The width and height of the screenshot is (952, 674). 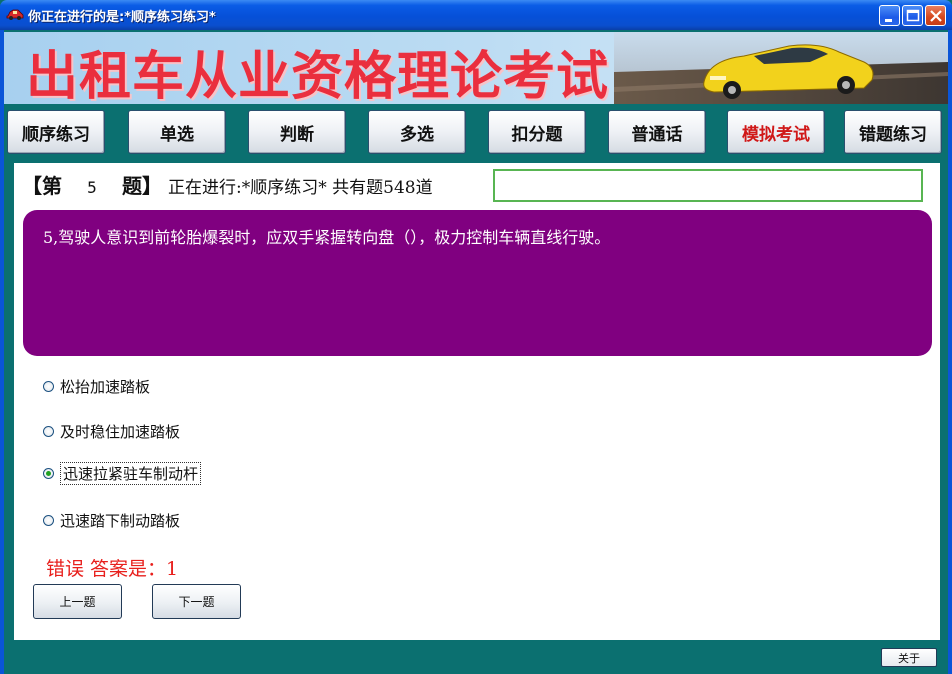 What do you see at coordinates (318, 75) in the screenshot?
I see `banner-title: 出租车从业资格理论考试` at bounding box center [318, 75].